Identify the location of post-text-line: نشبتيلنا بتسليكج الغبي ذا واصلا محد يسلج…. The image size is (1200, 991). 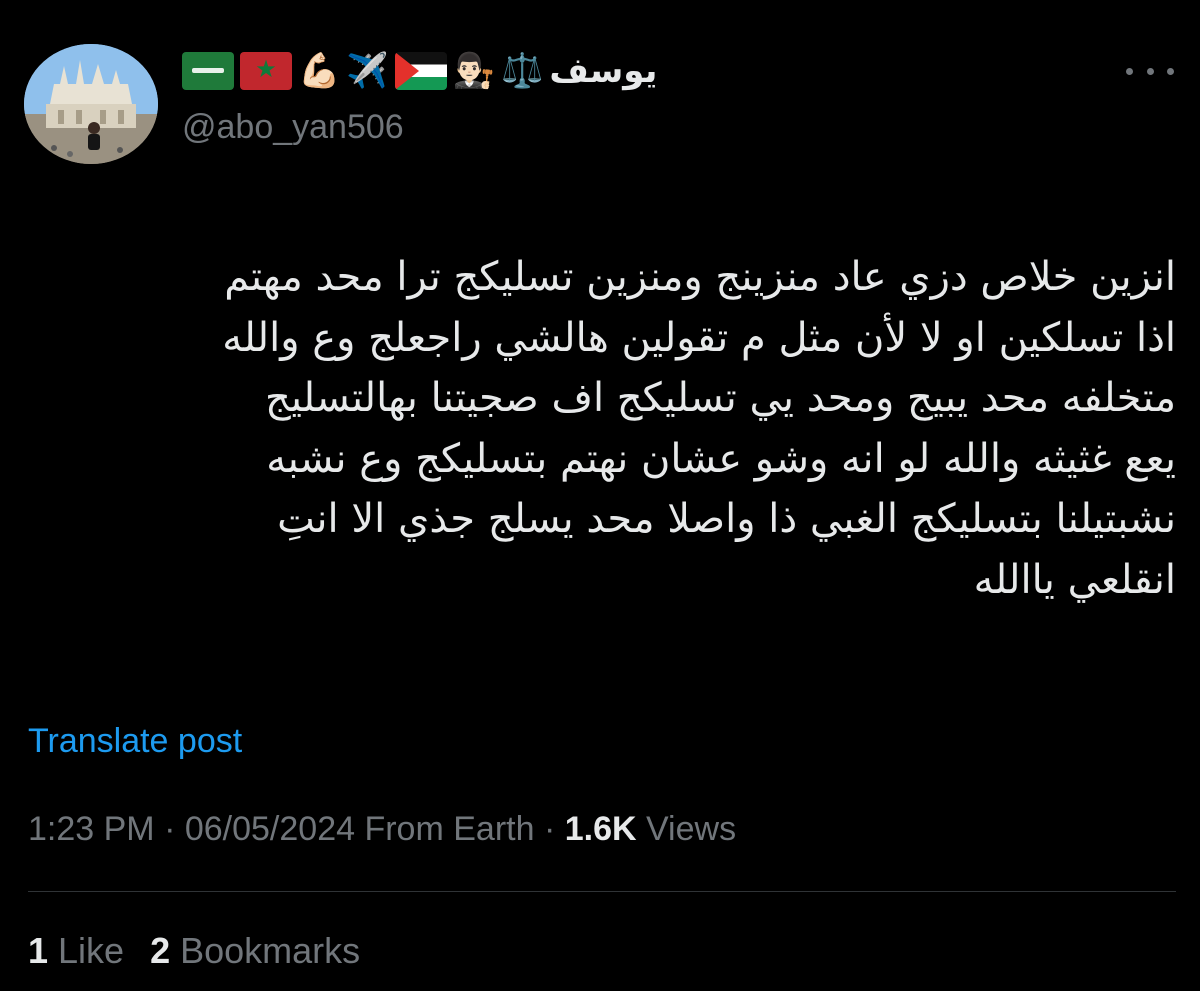
(726, 519).